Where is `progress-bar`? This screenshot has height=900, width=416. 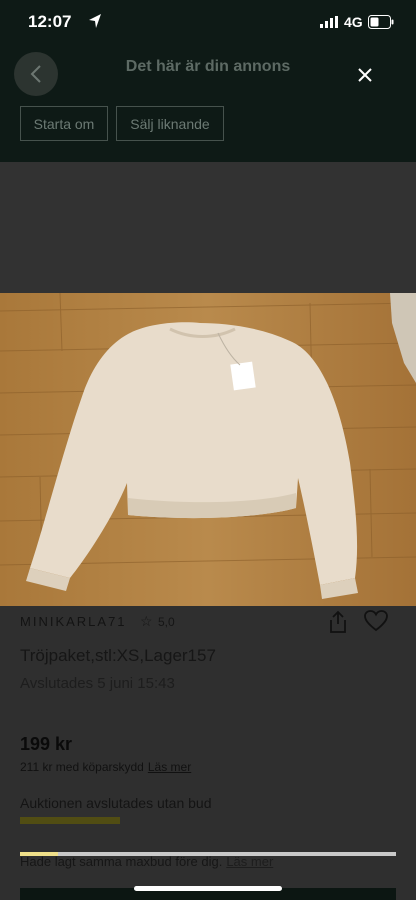 progress-bar is located at coordinates (208, 854).